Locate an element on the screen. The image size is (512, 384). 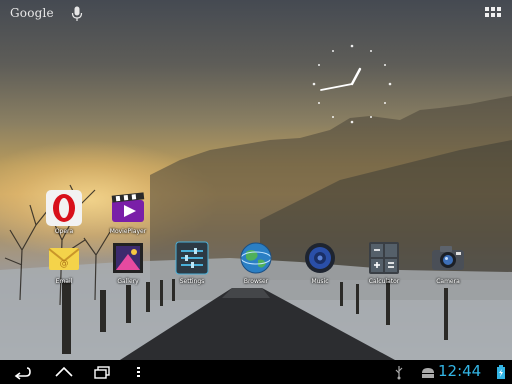
back-icon is located at coordinates (22, 372).